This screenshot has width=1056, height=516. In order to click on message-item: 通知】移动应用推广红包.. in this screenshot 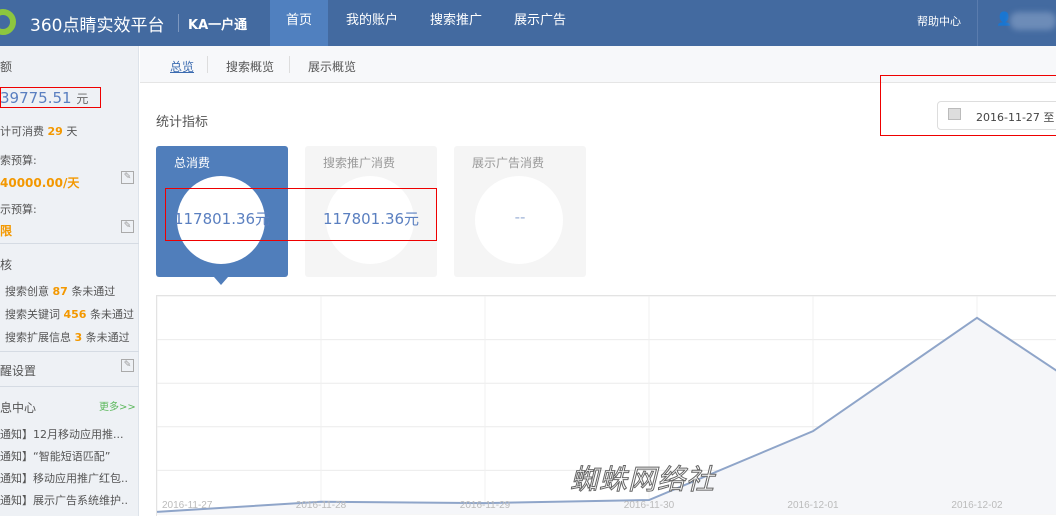, I will do `click(64, 478)`.